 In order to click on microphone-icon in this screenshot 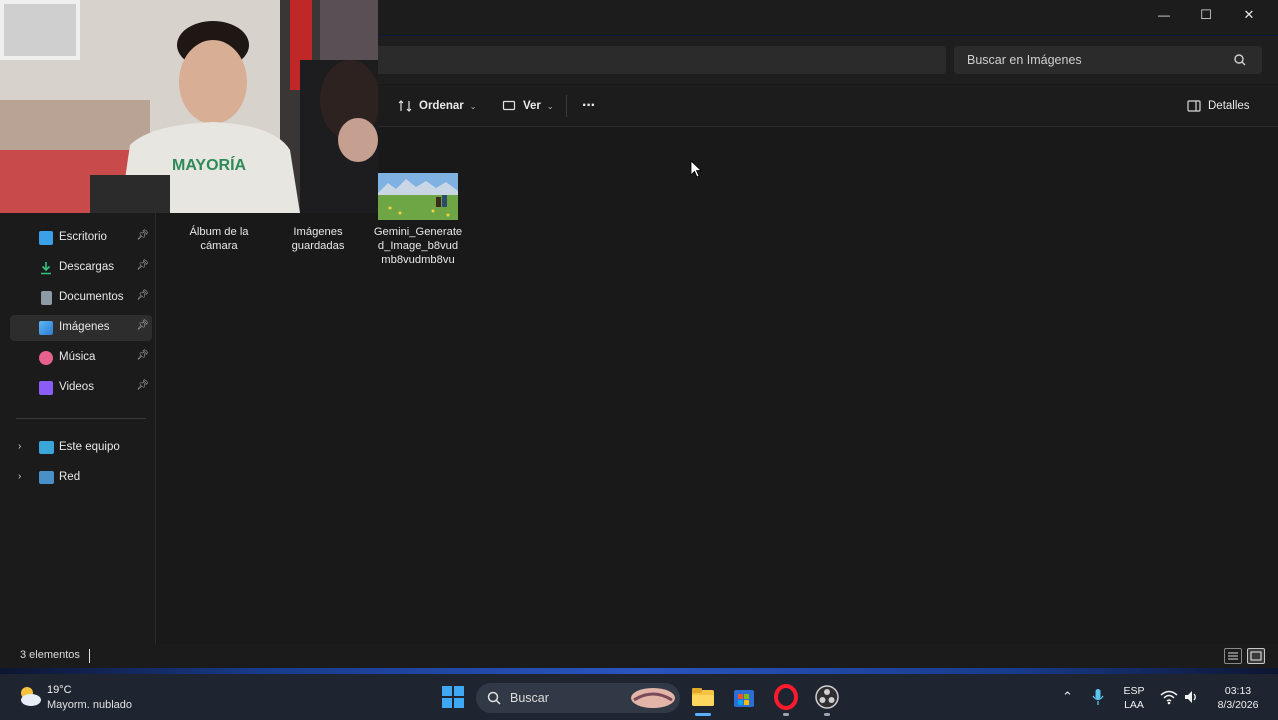, I will do `click(1098, 697)`.